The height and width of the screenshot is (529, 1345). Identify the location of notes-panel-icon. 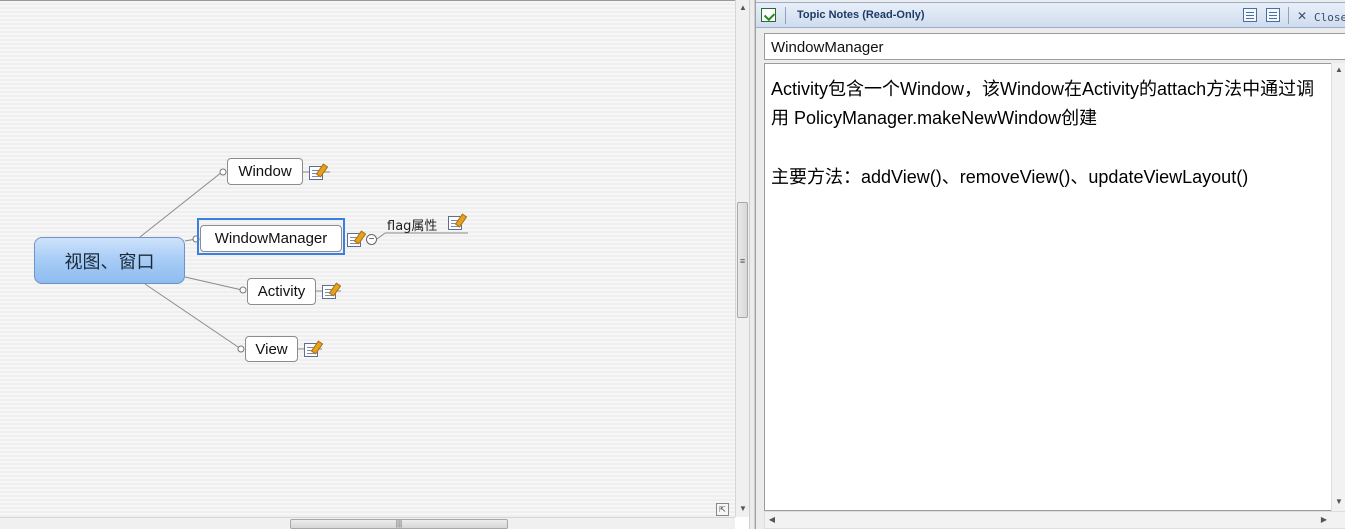
(768, 15).